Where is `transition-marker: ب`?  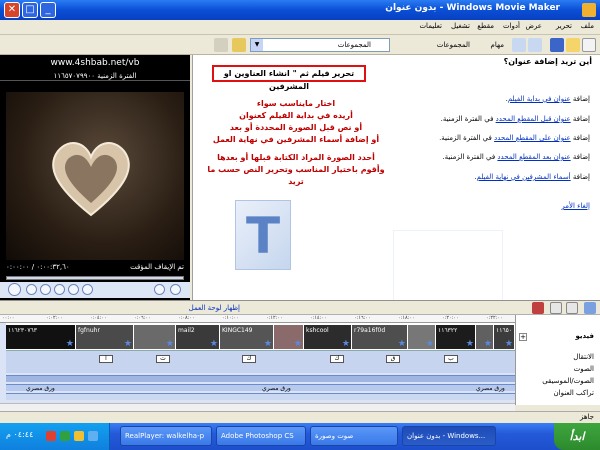 transition-marker: ب is located at coordinates (451, 359).